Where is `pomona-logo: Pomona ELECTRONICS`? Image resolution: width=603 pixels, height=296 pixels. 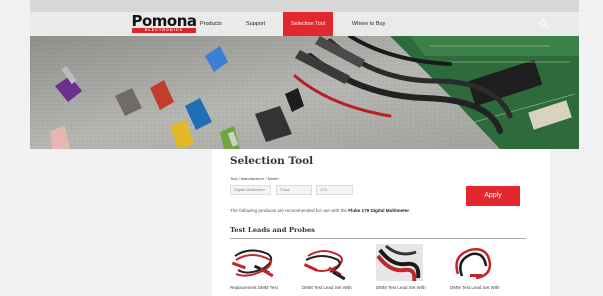 pomona-logo: Pomona ELECTRONICS is located at coordinates (164, 24).